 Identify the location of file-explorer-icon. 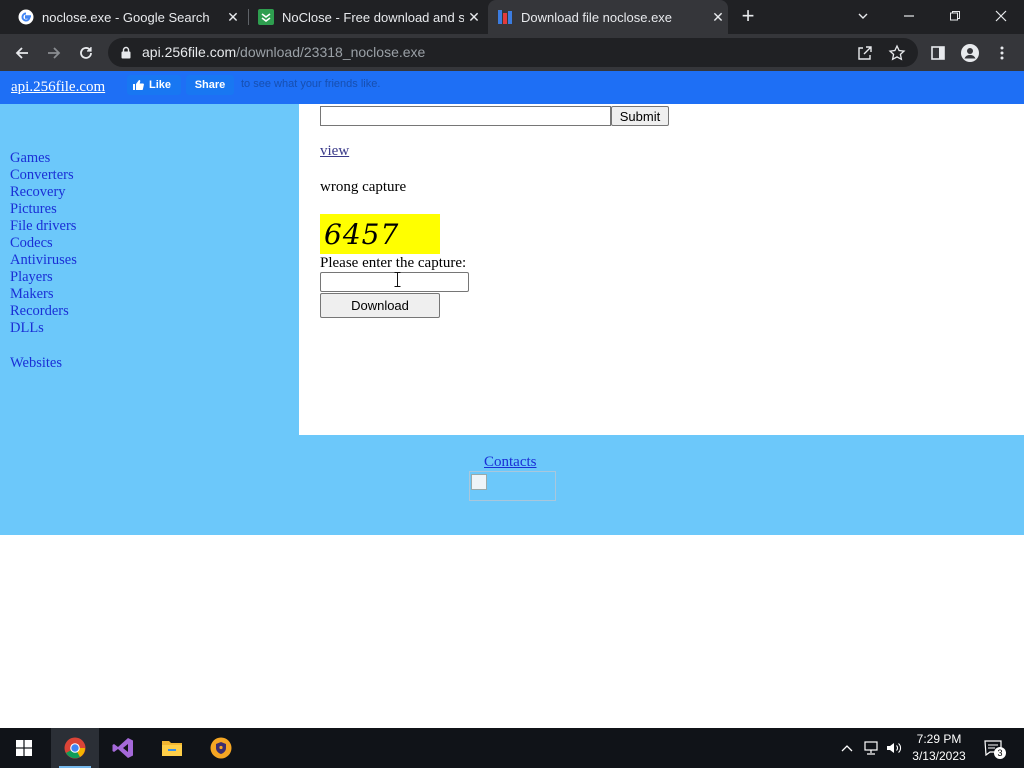
(172, 748).